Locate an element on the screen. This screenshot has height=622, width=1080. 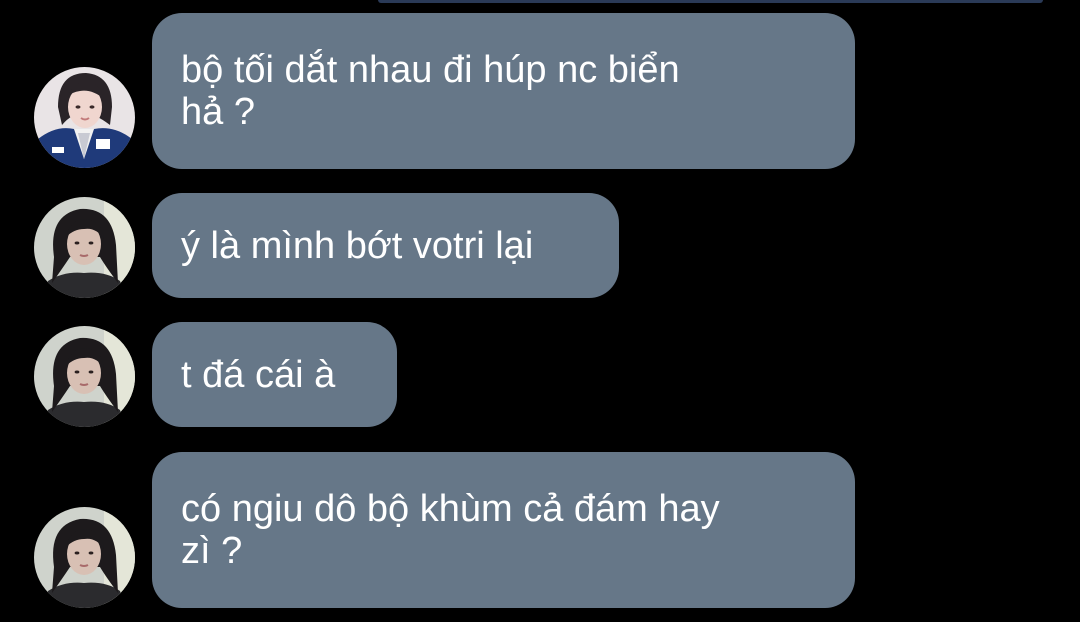
message-text-line: bộ tối dắt nhau đi húp nc biển is located at coordinates (430, 70).